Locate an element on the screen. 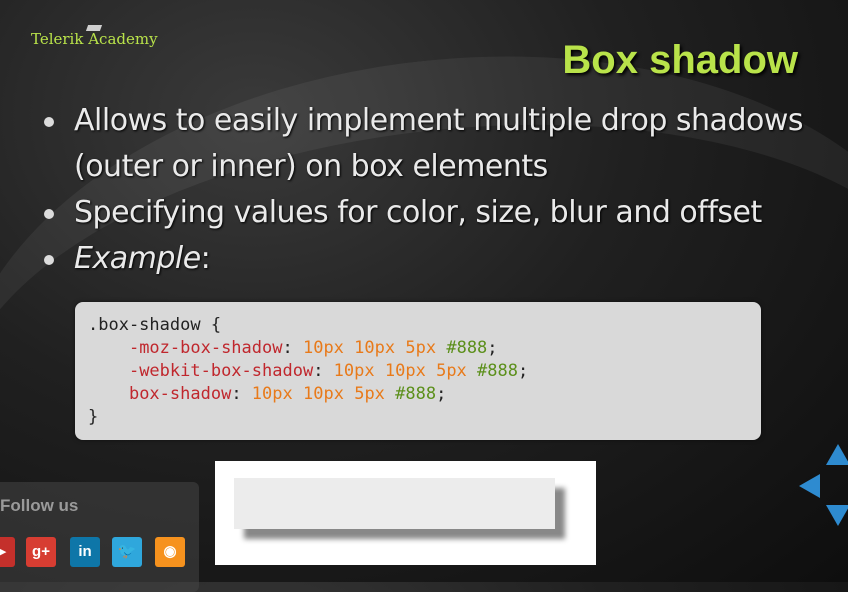  nav-down-arrow-icon is located at coordinates (837, 515).